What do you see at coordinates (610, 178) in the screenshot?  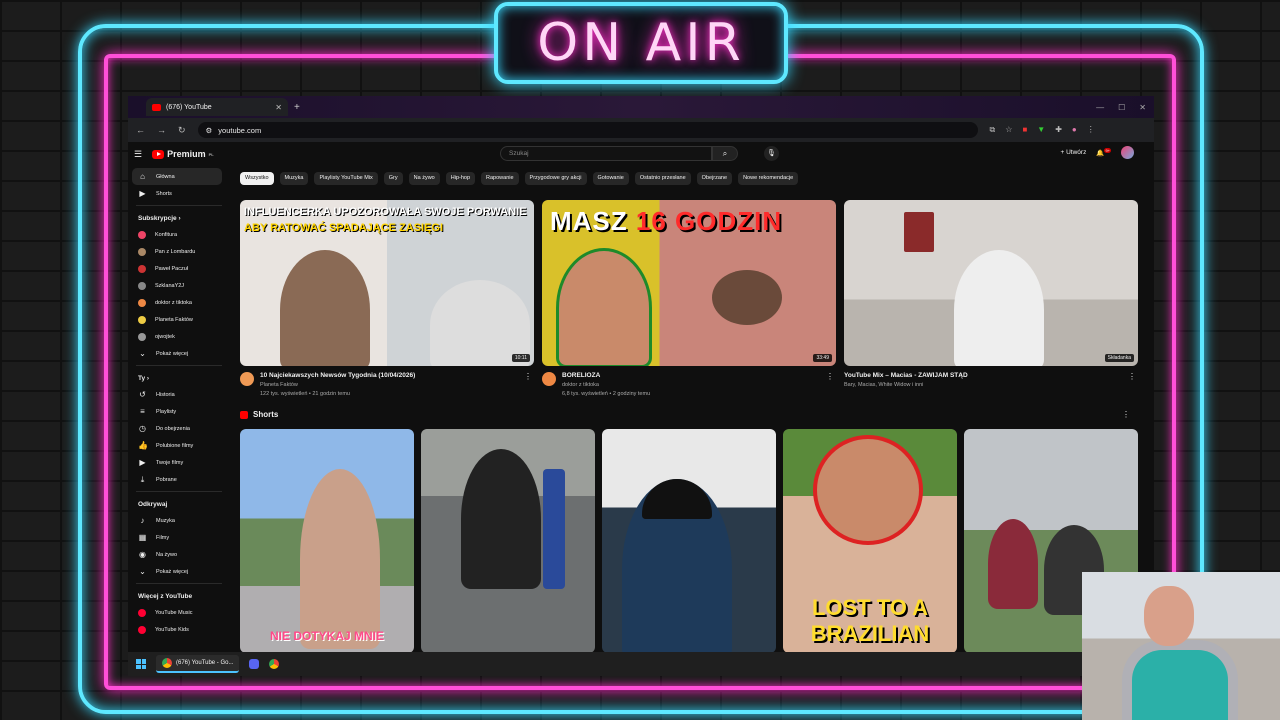 I see `filter-chip: Gotowanie` at bounding box center [610, 178].